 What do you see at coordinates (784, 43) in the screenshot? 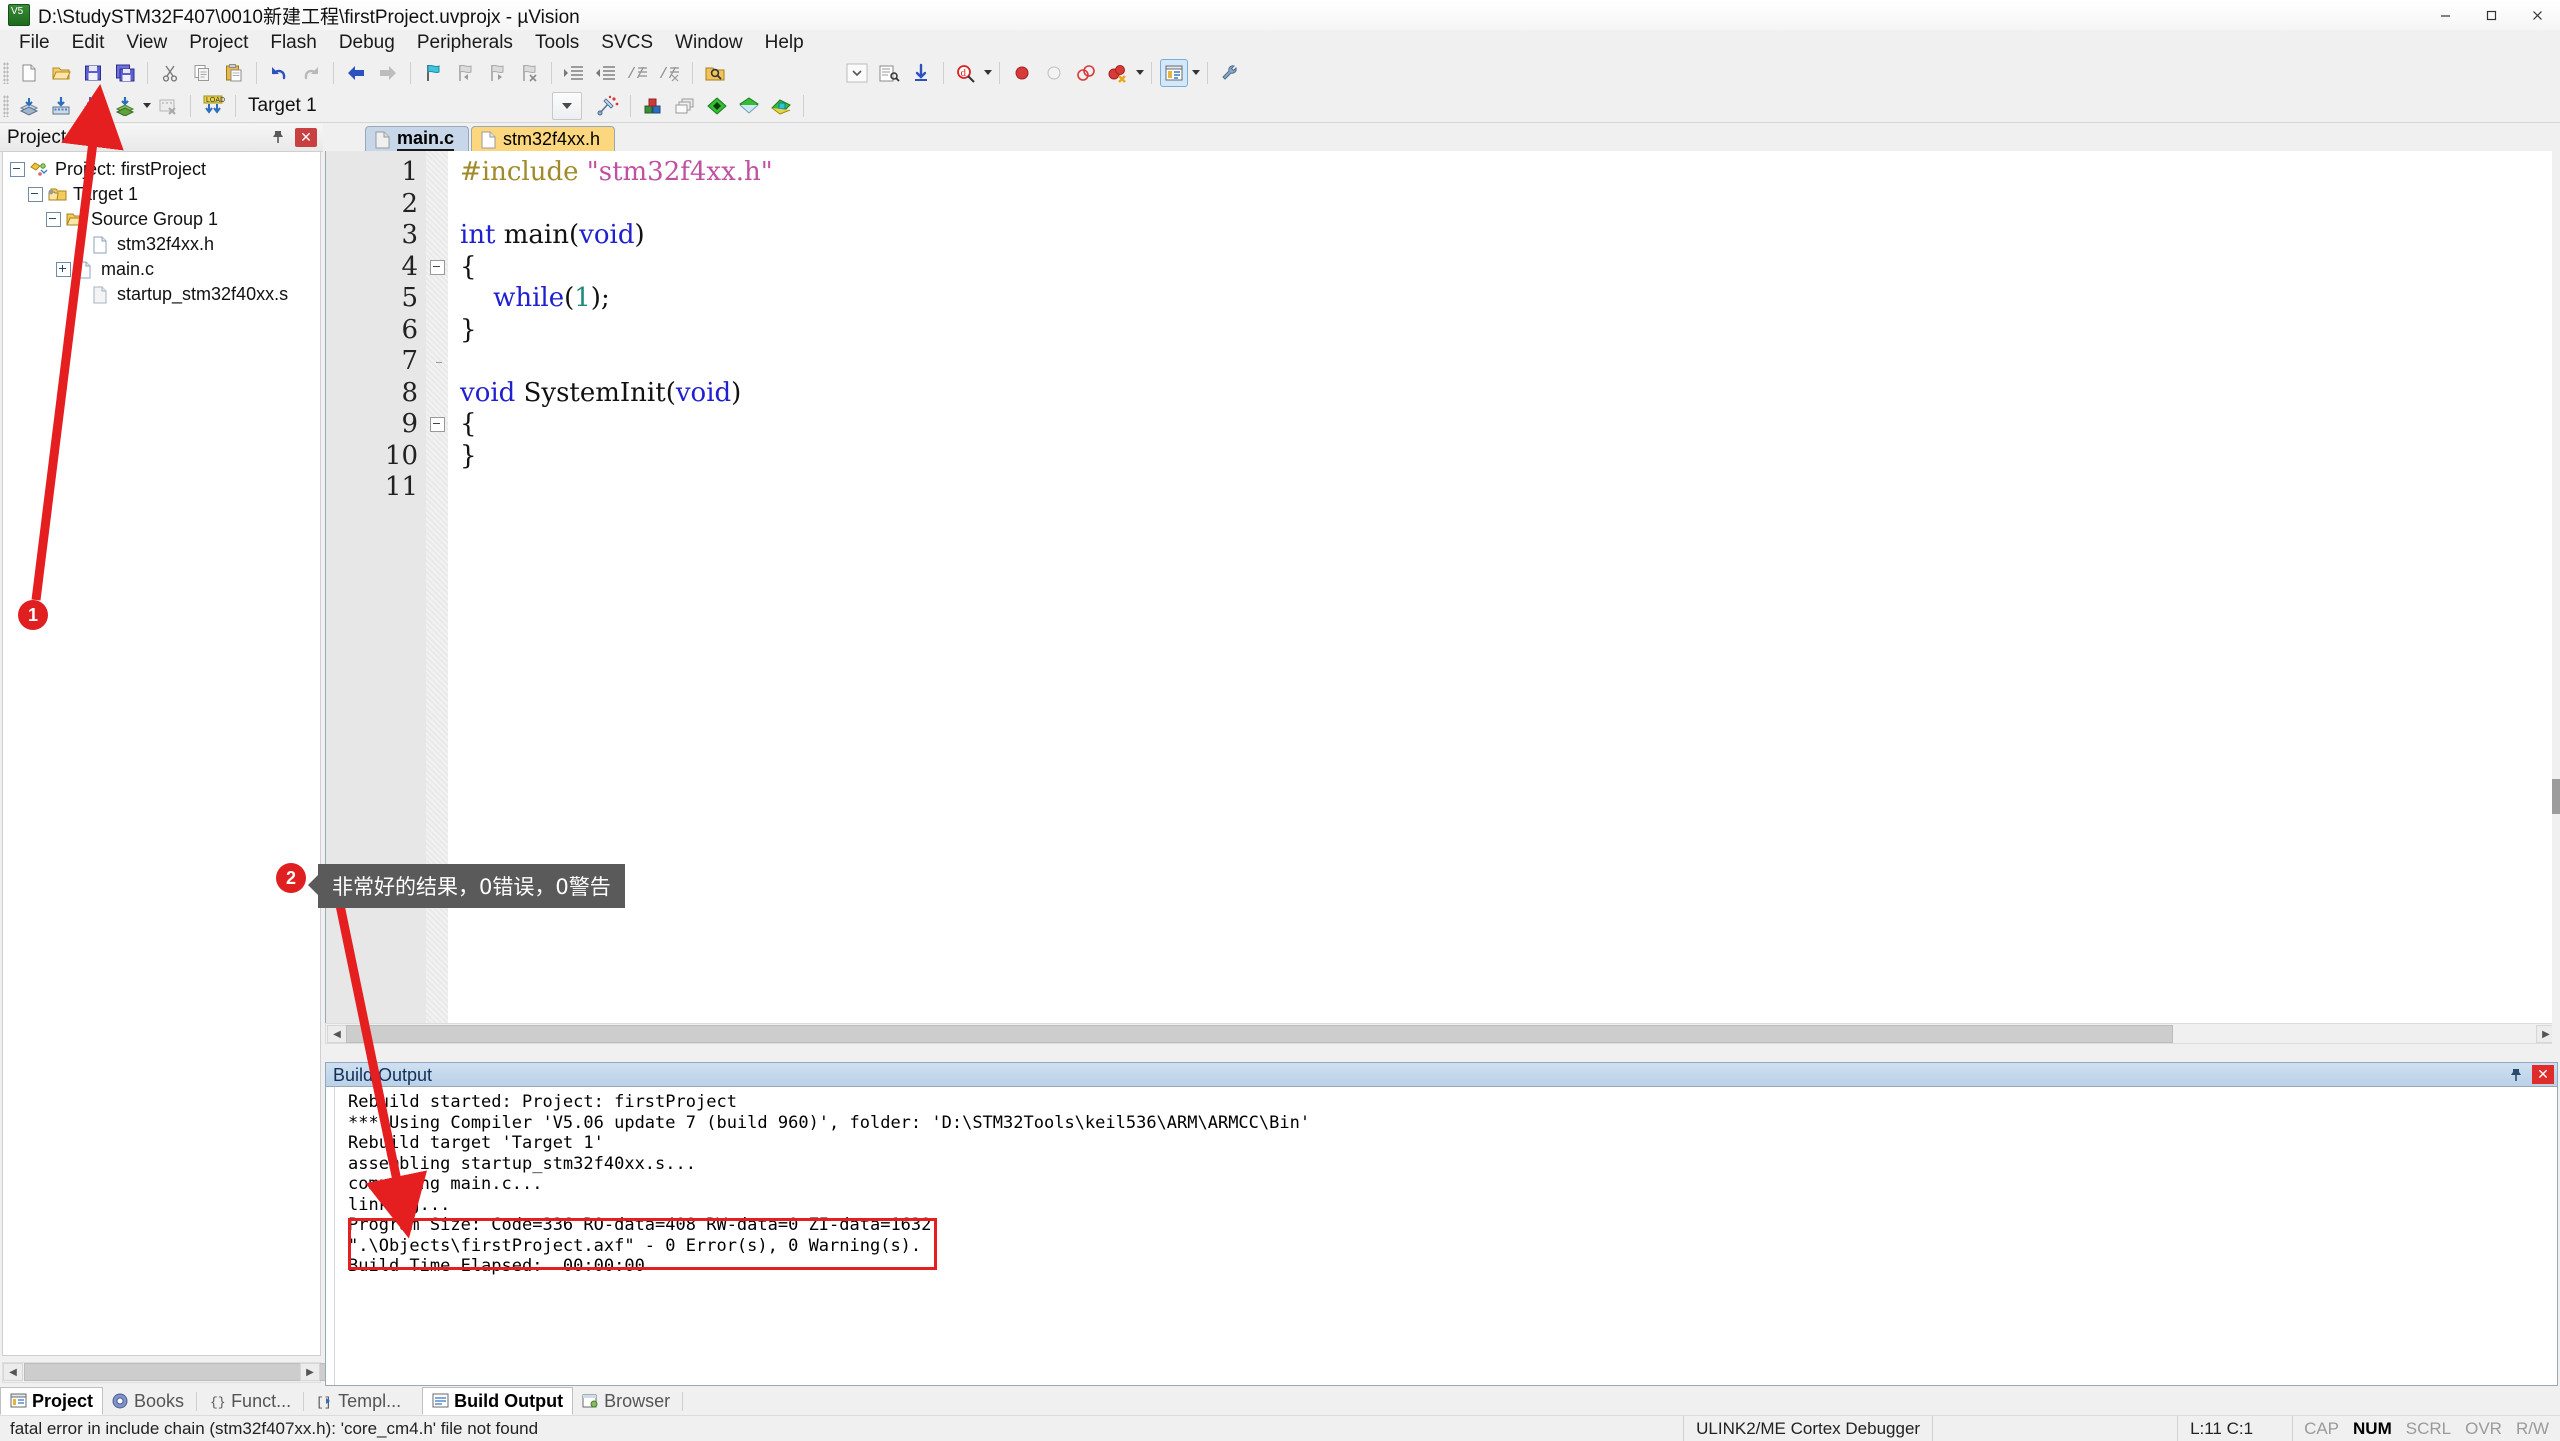
I see `menu-help: Help` at bounding box center [784, 43].